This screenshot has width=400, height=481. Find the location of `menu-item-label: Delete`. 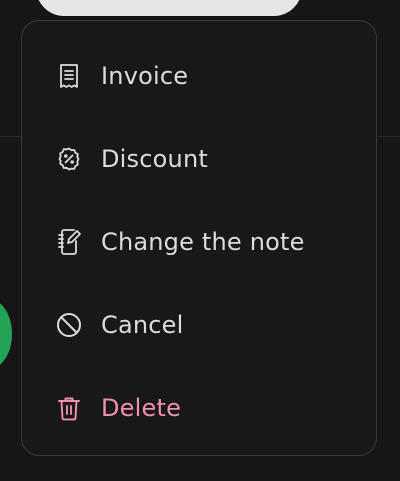

menu-item-label: Delete is located at coordinates (141, 408).